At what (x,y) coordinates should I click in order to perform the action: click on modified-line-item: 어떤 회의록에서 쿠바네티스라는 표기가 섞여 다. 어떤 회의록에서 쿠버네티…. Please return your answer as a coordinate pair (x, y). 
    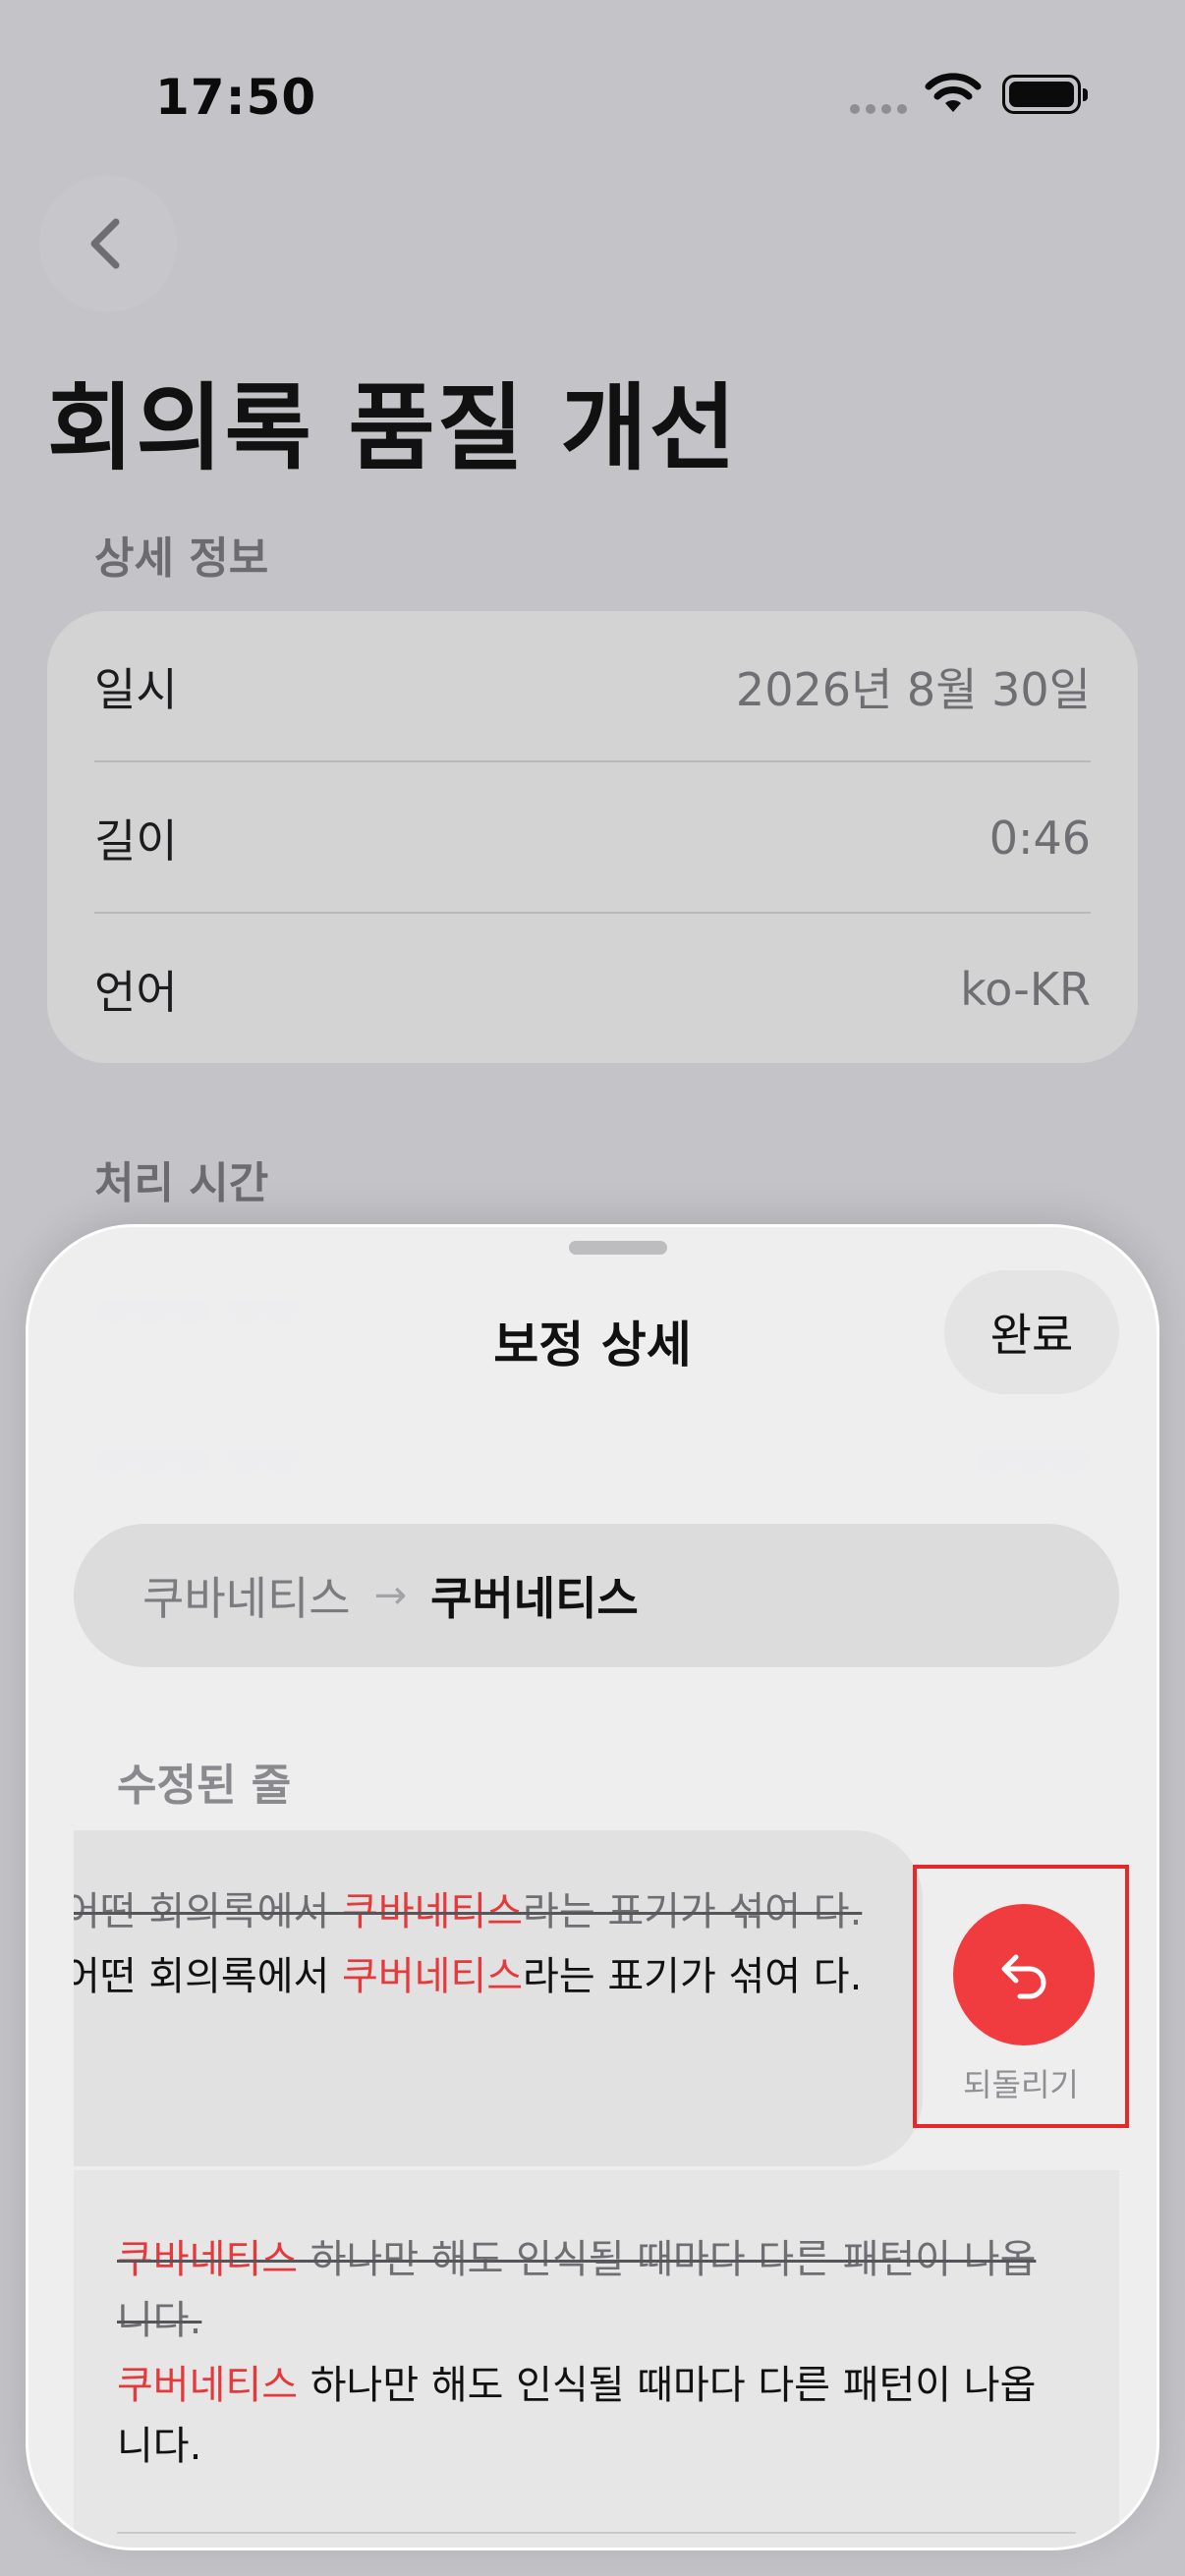
    Looking at the image, I should click on (499, 1998).